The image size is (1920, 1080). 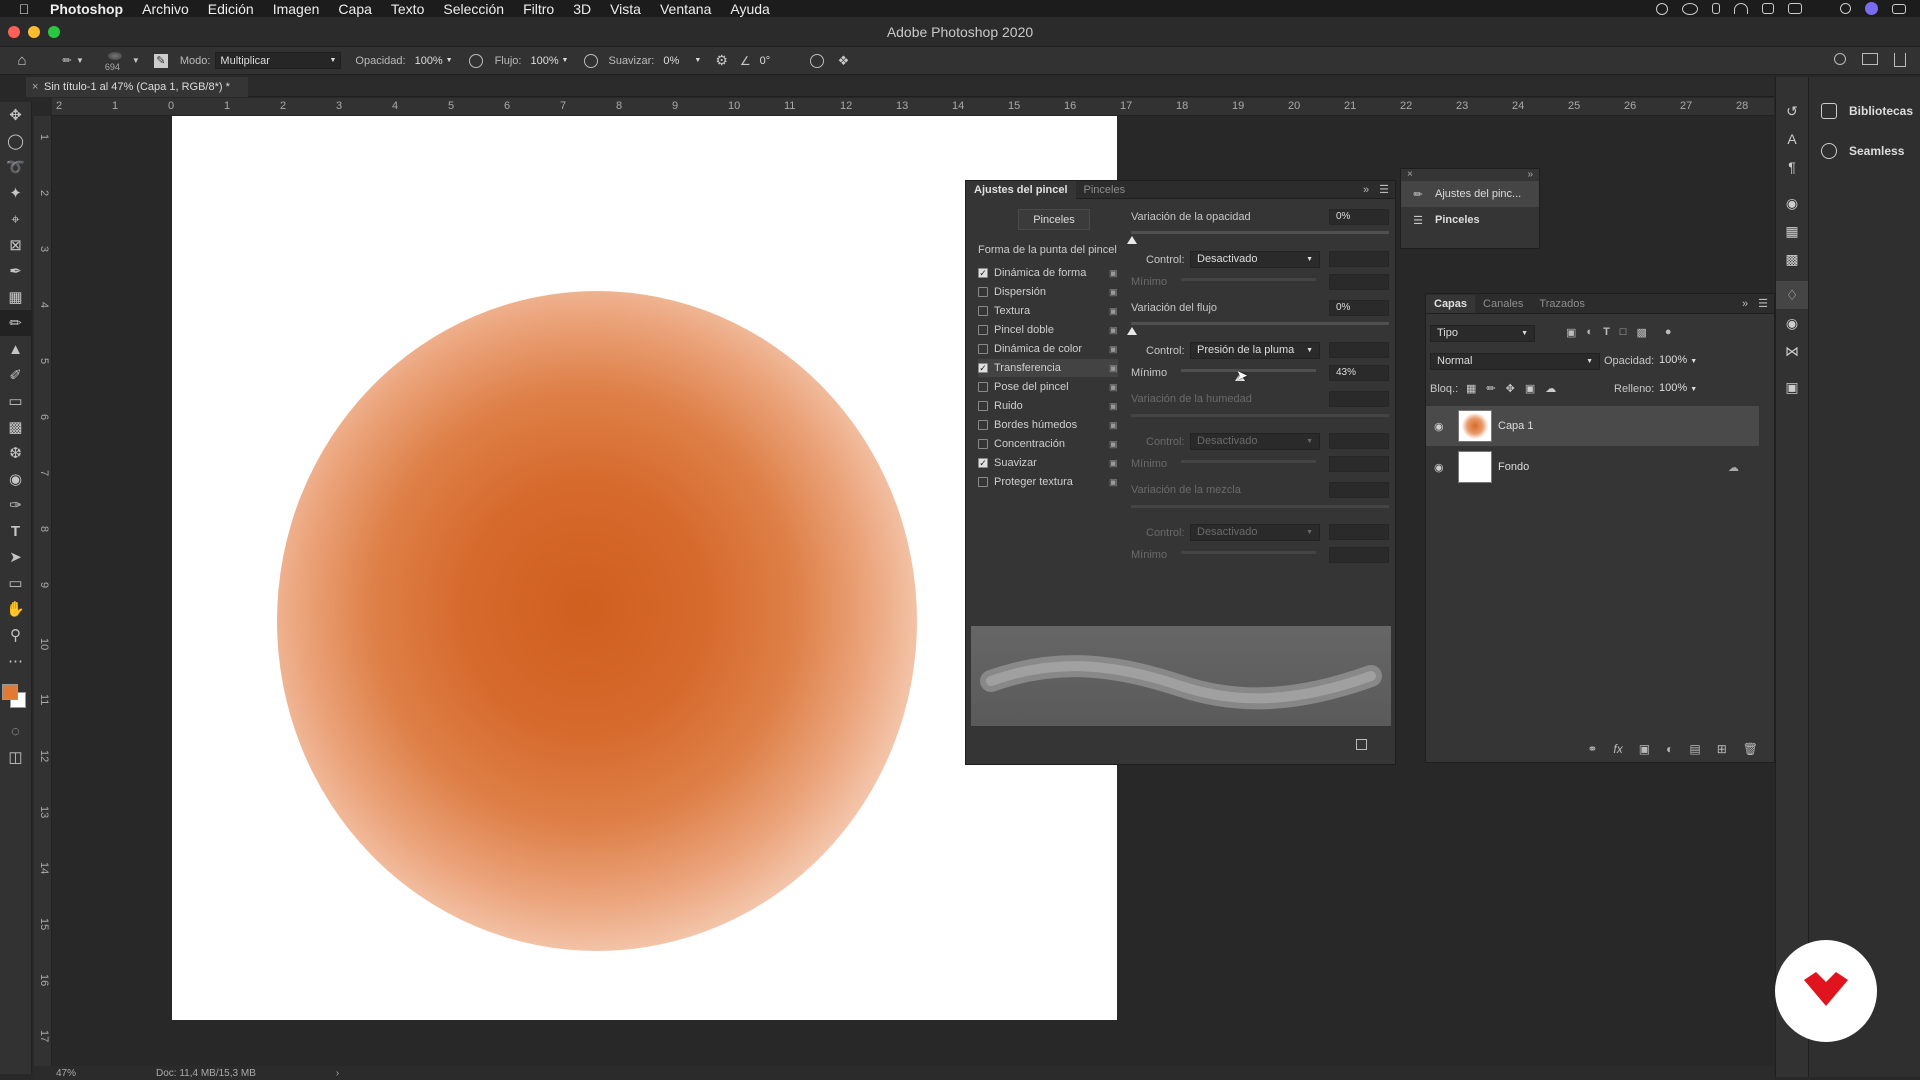 I want to click on maximize-window-button, so click(x=54, y=32).